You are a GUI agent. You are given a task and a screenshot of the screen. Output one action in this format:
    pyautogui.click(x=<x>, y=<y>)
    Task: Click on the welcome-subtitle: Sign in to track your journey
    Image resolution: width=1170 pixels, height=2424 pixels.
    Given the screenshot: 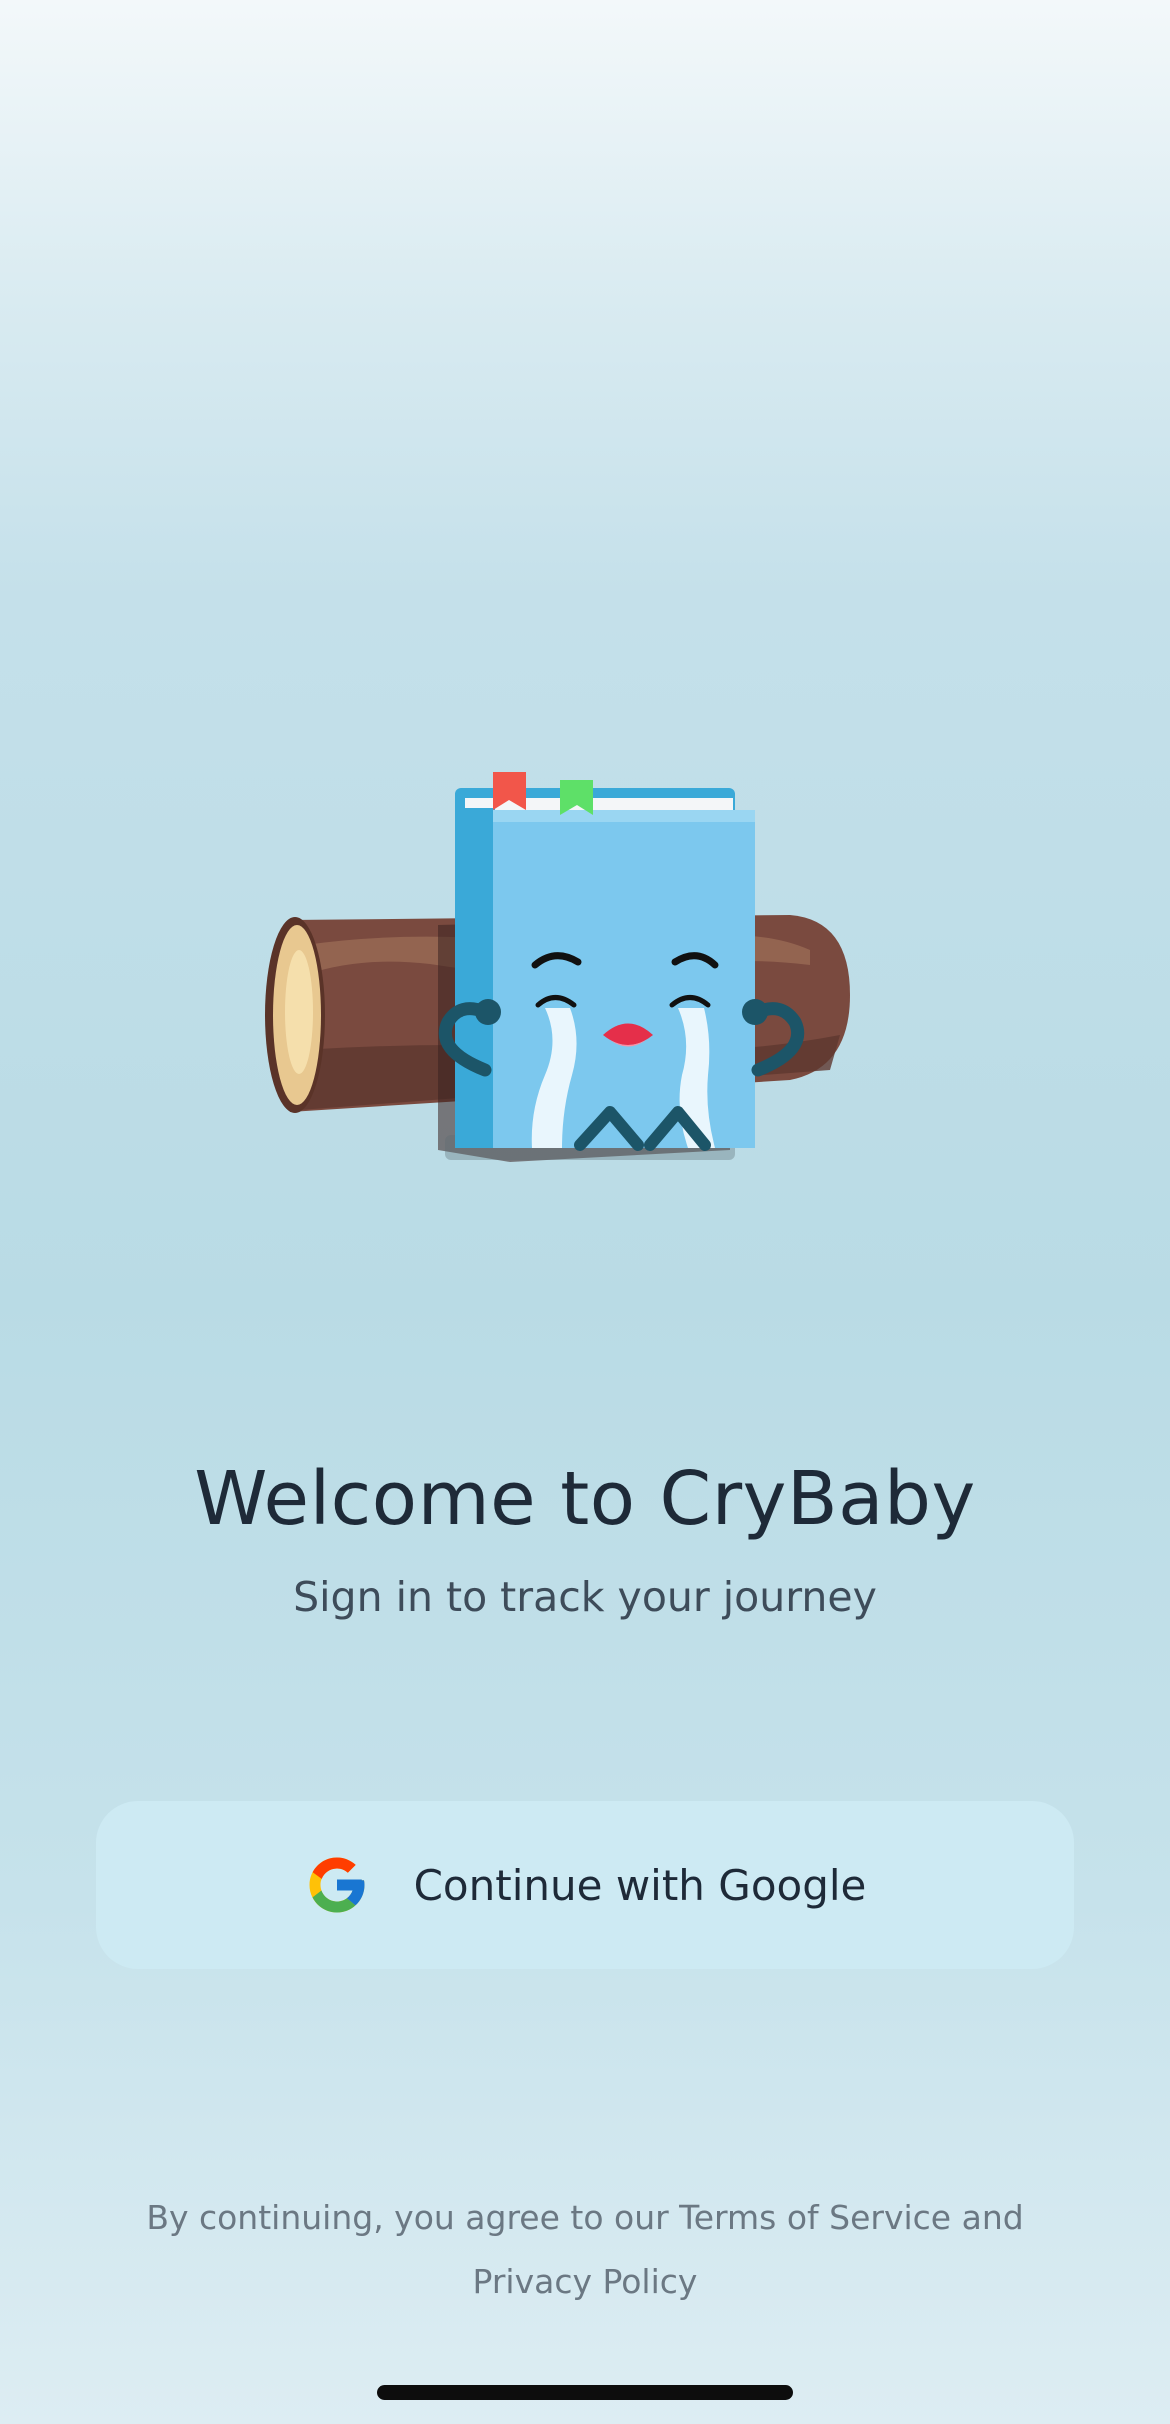 What is the action you would take?
    pyautogui.click(x=585, y=1597)
    